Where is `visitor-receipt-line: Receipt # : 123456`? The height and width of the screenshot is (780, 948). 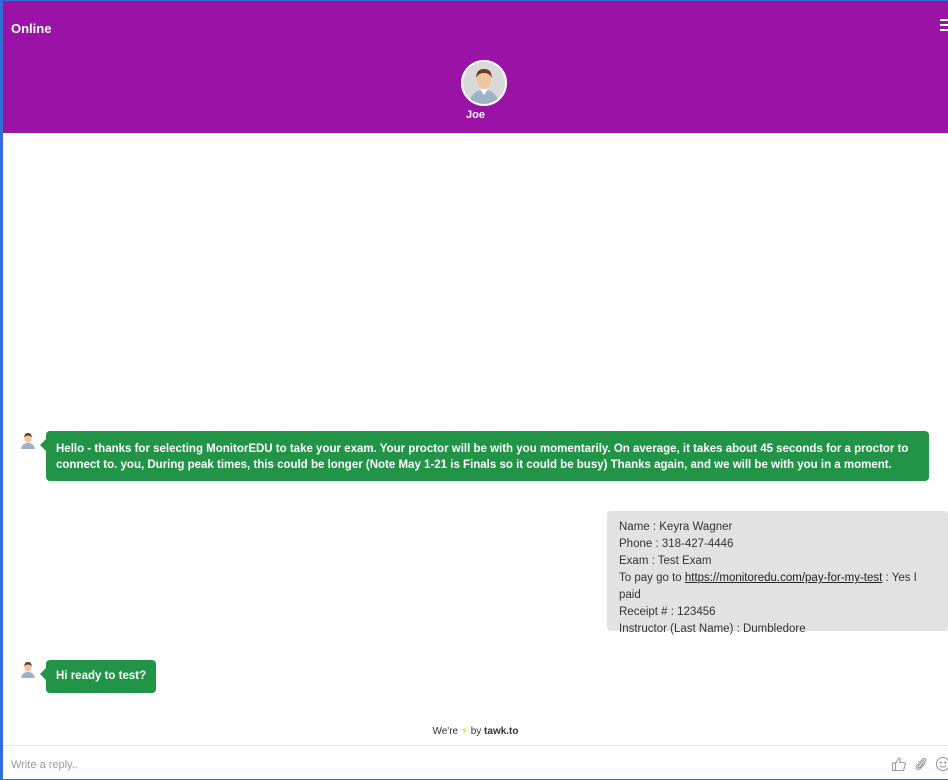 visitor-receipt-line: Receipt # : 123456 is located at coordinates (667, 612).